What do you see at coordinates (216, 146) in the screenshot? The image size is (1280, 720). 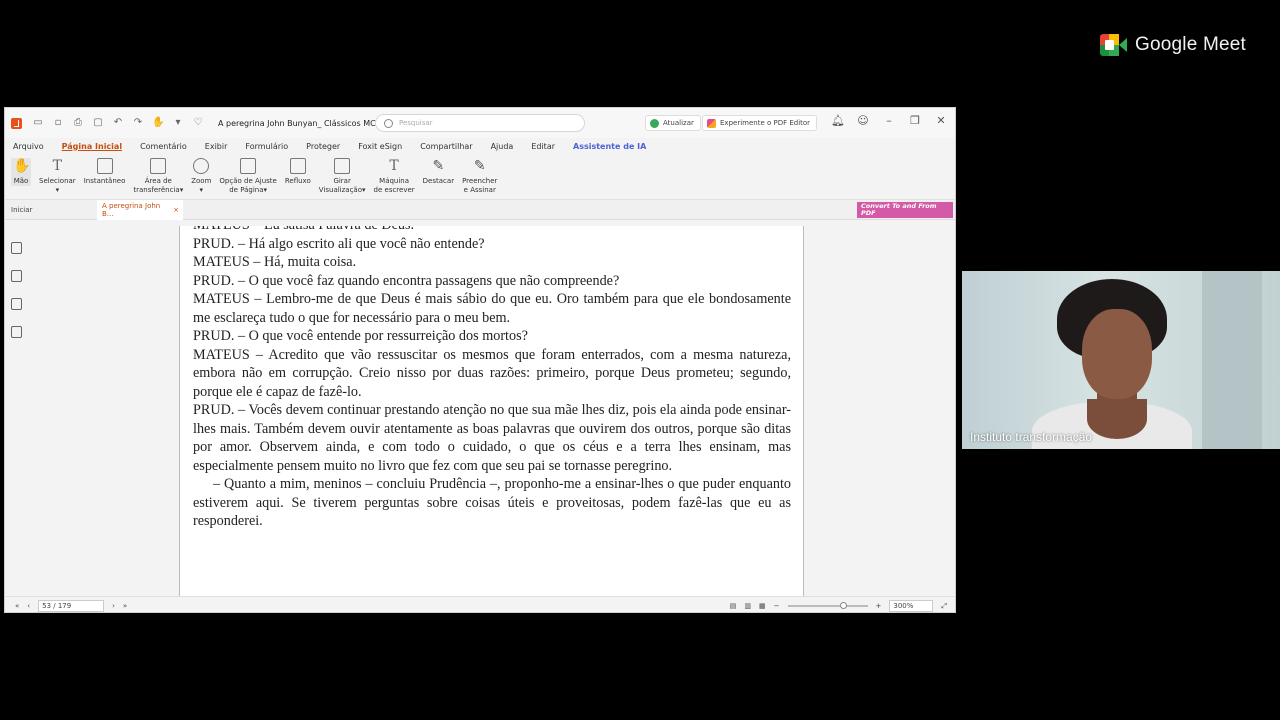 I see `menu-exibir: Exibir` at bounding box center [216, 146].